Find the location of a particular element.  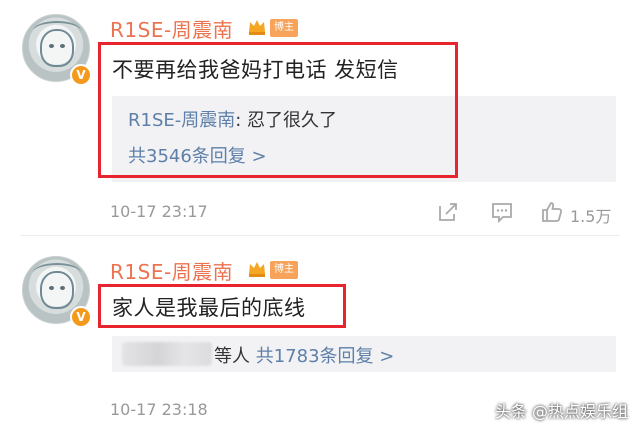

reply-summary: 等人 共1783条回复 > is located at coordinates (304, 355).